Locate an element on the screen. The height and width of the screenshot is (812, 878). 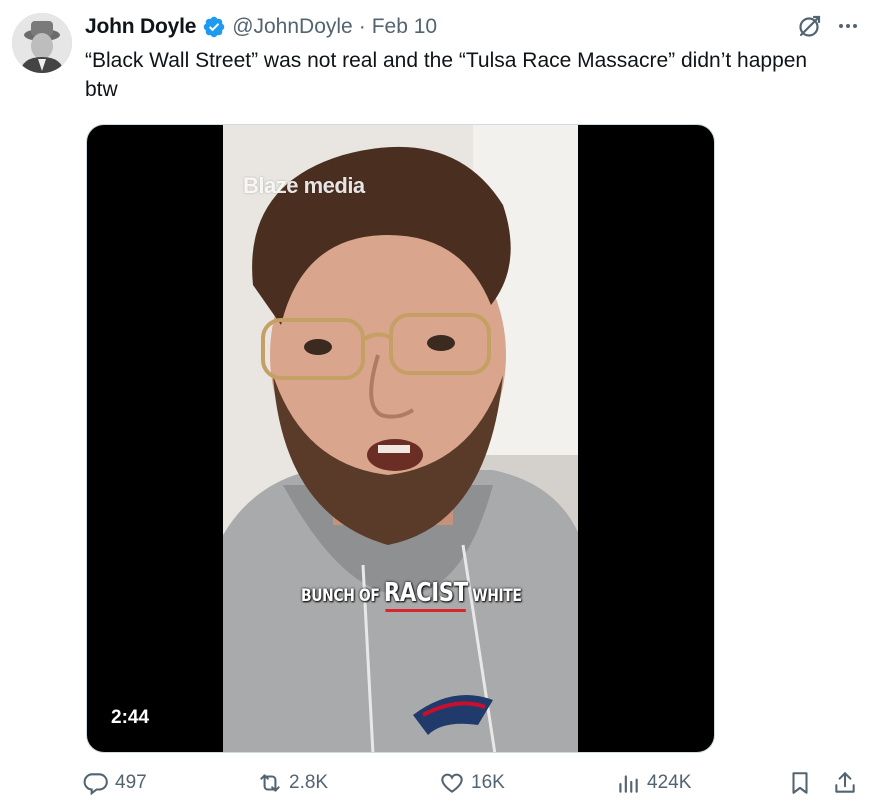
views-button: 424K is located at coordinates (653, 783).